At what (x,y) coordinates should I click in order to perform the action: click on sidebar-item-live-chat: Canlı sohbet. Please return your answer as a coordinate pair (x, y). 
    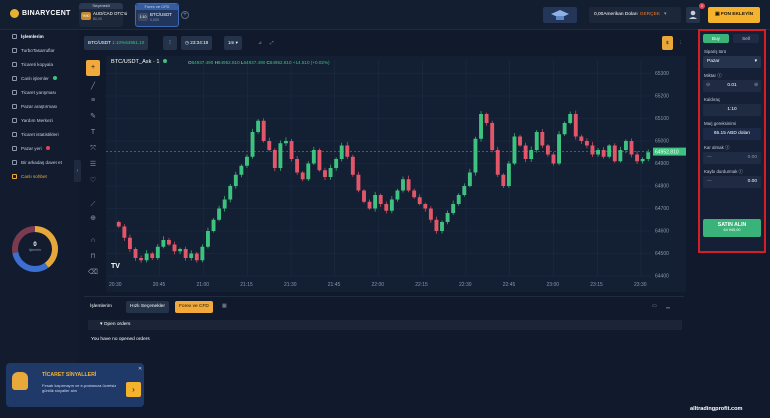
    Looking at the image, I should click on (29, 176).